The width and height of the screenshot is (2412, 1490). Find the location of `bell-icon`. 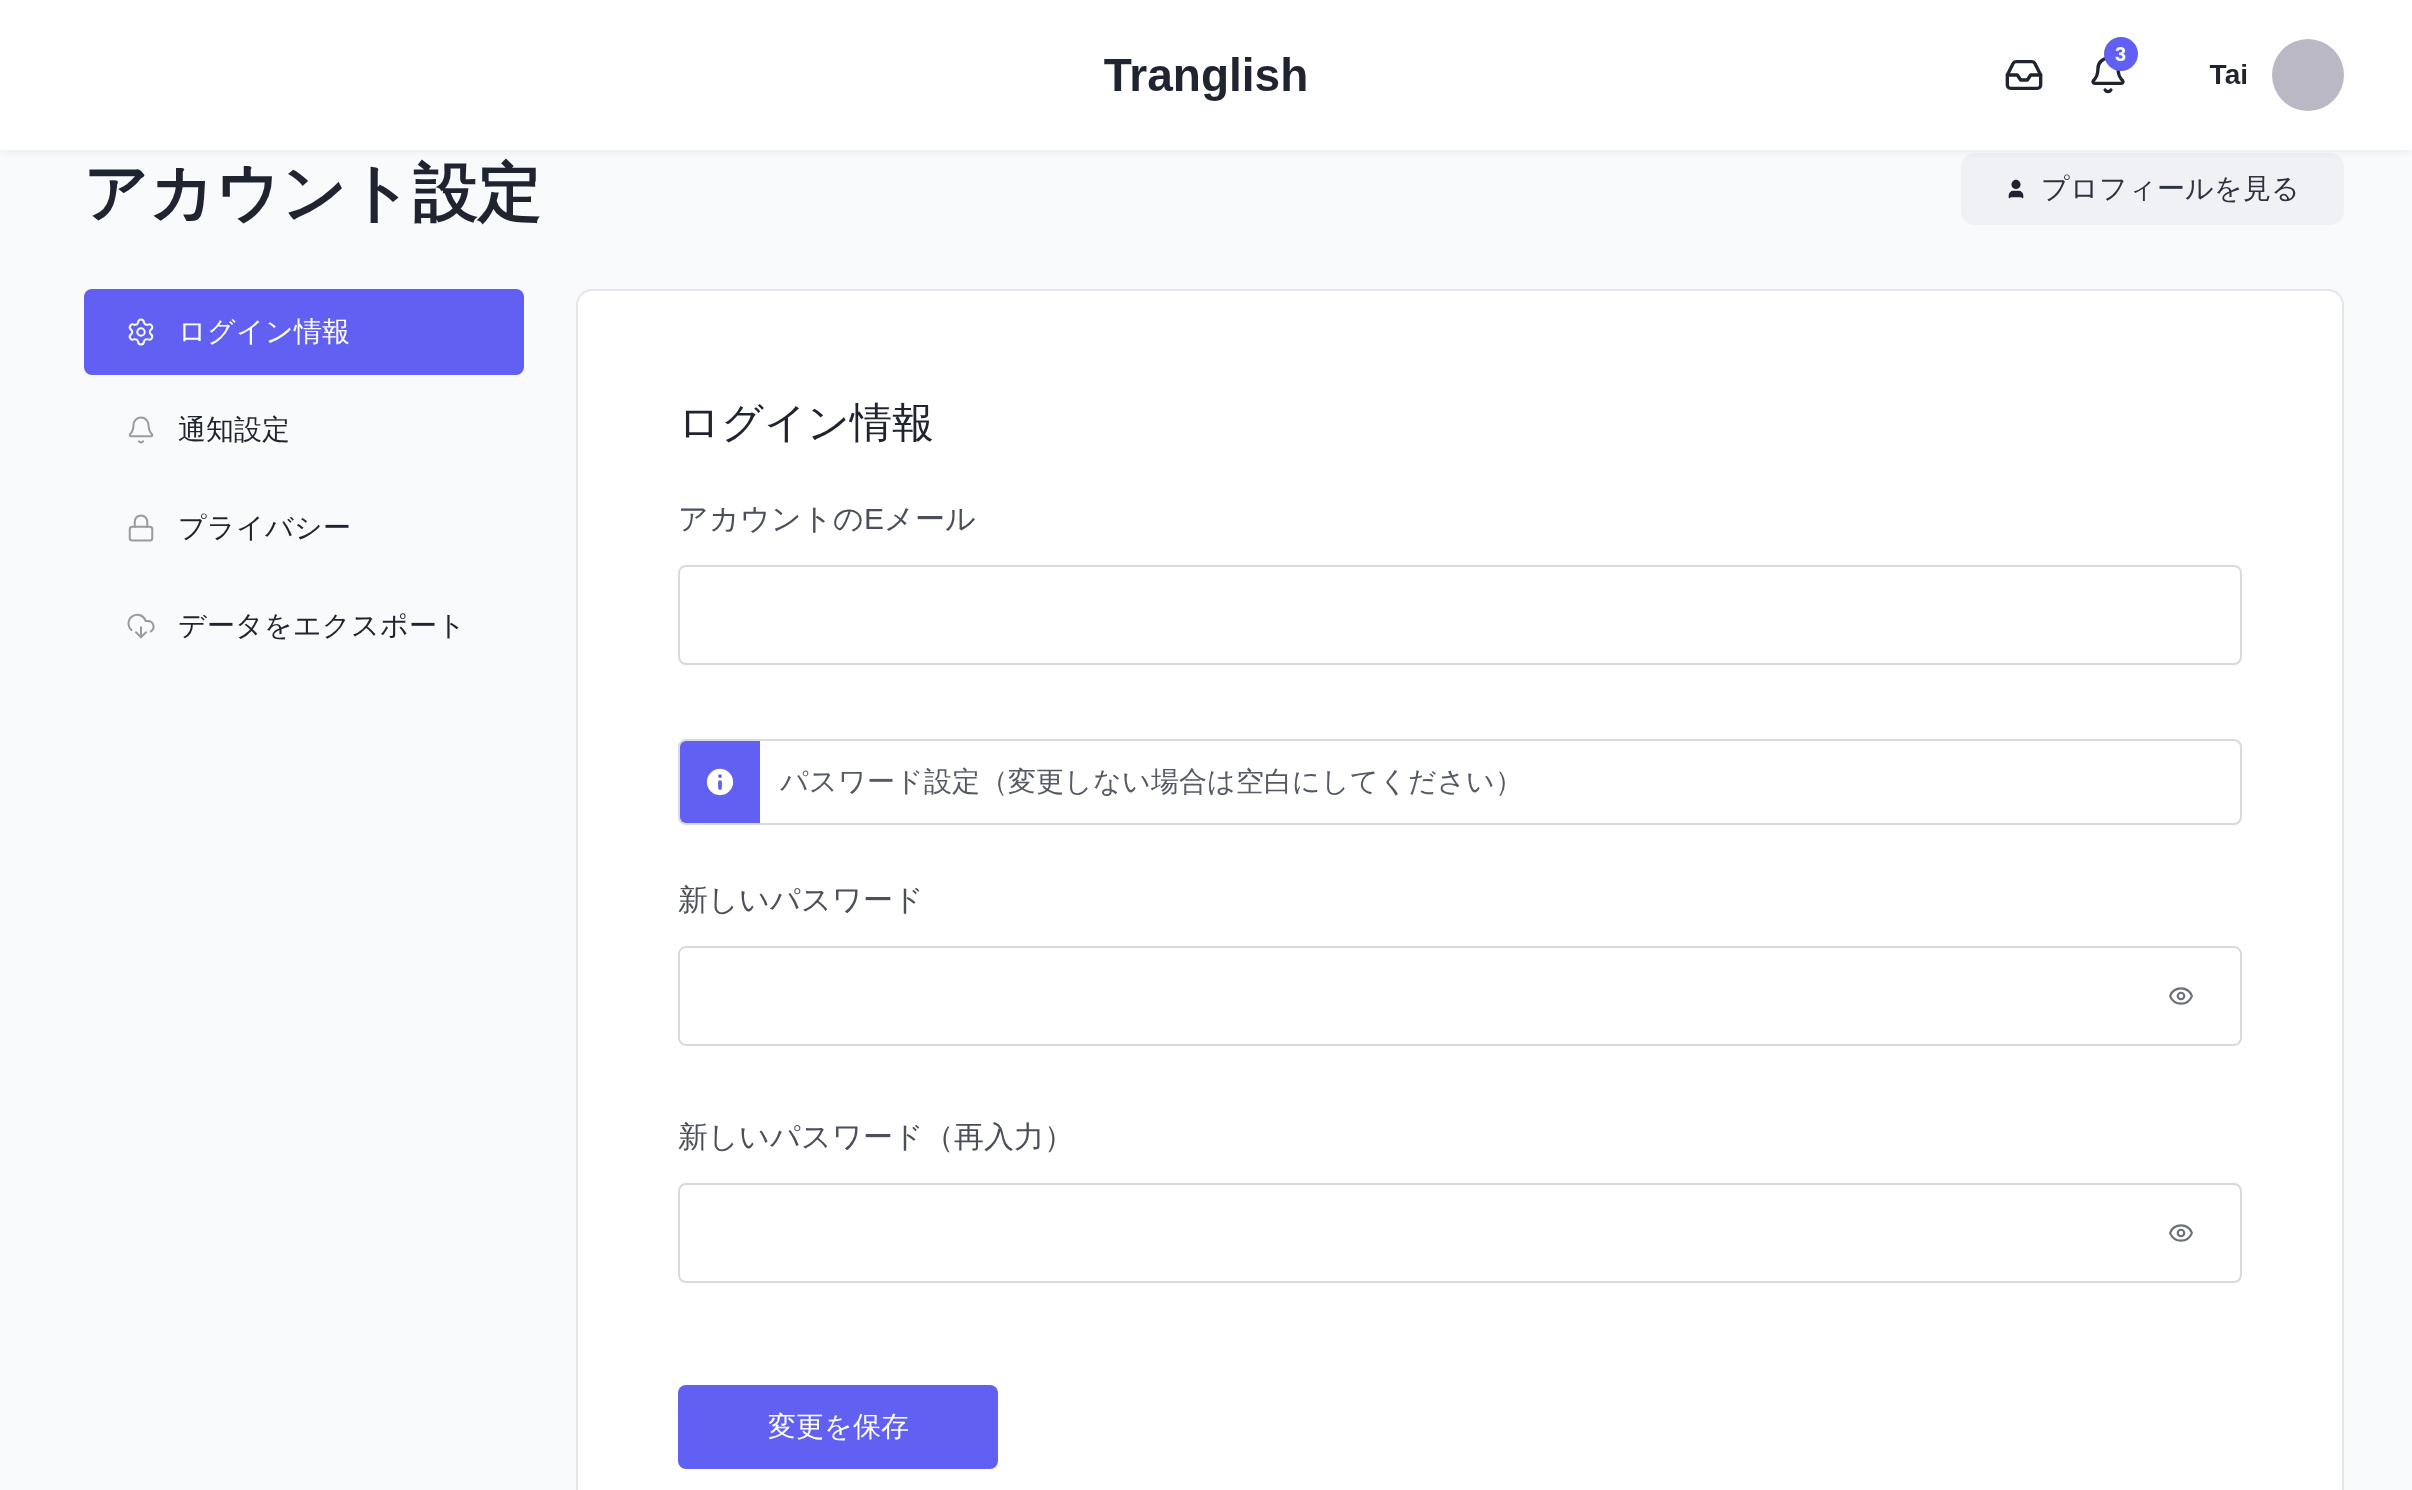

bell-icon is located at coordinates (141, 430).